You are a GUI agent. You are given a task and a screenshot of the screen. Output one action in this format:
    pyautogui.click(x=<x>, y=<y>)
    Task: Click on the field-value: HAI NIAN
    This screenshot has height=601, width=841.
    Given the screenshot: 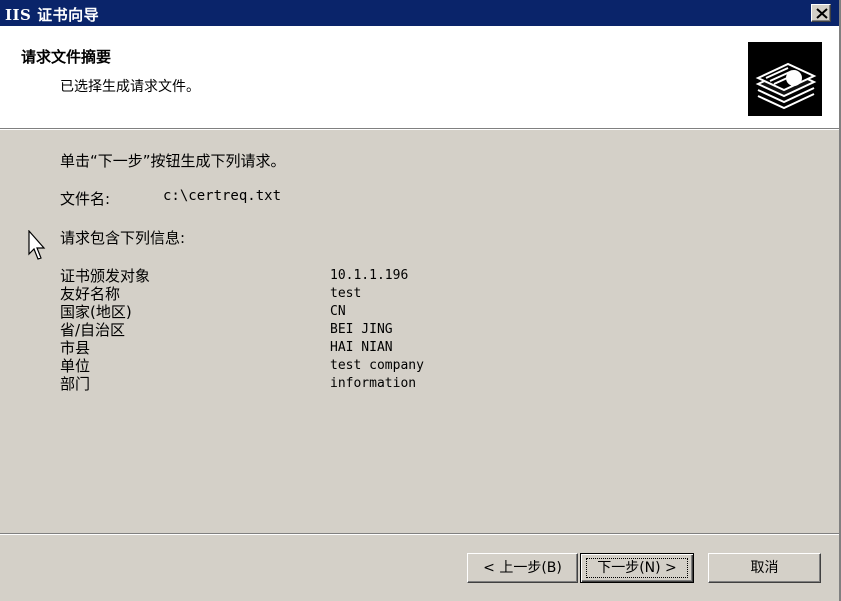 What is the action you would take?
    pyautogui.click(x=361, y=347)
    